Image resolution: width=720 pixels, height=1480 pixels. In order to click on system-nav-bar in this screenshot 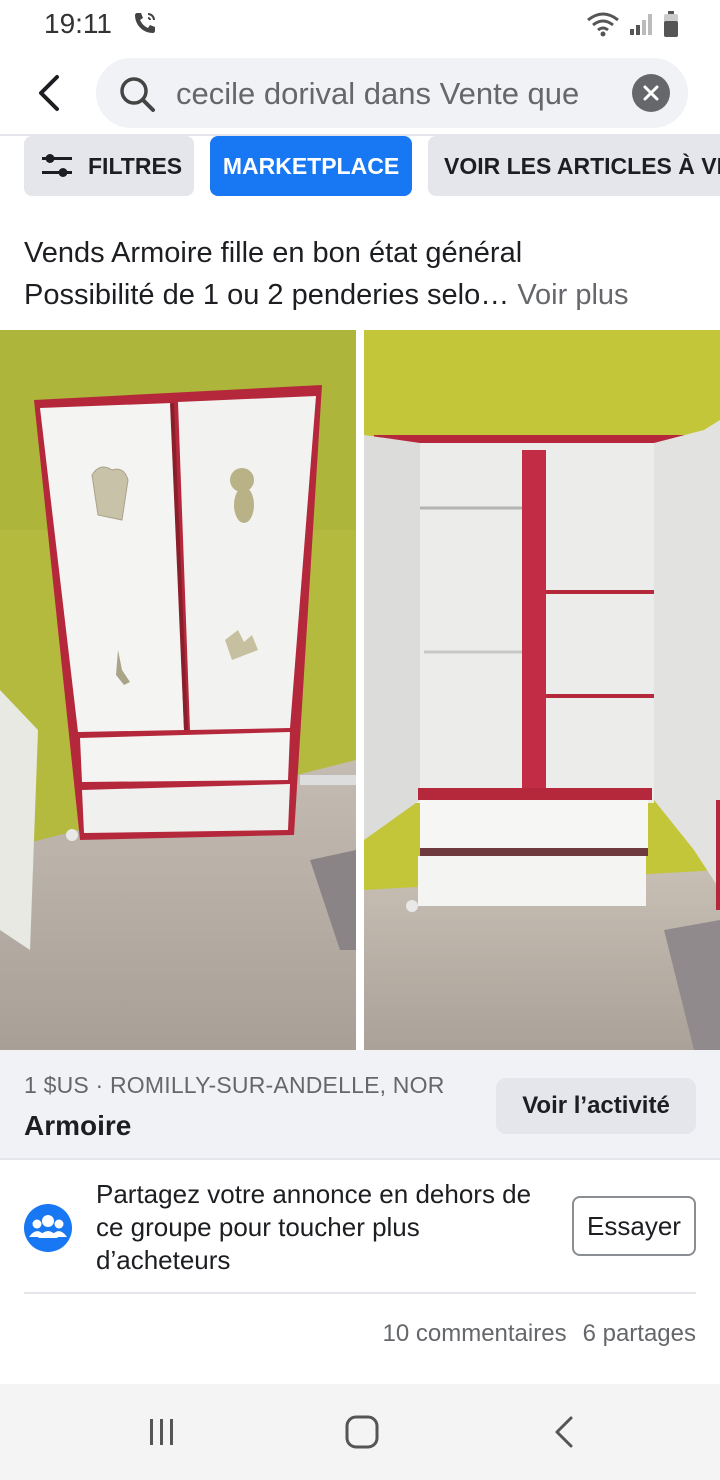, I will do `click(360, 1432)`.